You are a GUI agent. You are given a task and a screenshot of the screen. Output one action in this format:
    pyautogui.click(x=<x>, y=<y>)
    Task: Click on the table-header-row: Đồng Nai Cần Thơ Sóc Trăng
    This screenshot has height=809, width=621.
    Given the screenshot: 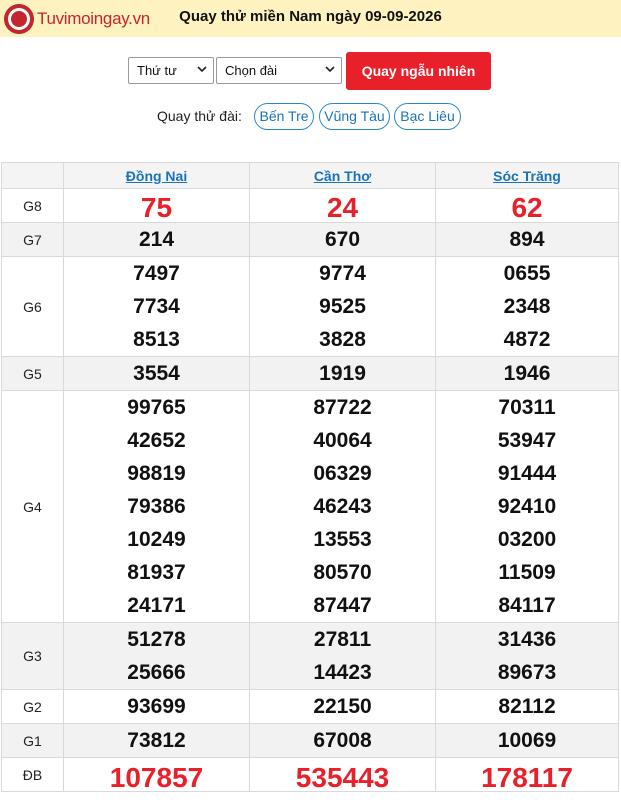 What is the action you would take?
    pyautogui.click(x=310, y=175)
    